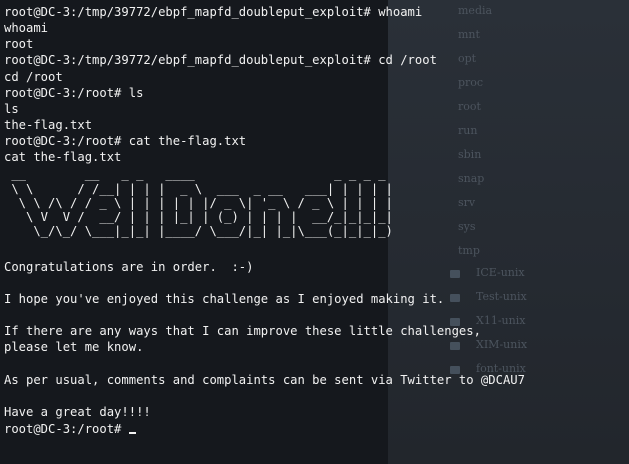 This screenshot has height=464, width=629. I want to click on terminal-prompt-line: root@DC-3:/root#, so click(316, 428).